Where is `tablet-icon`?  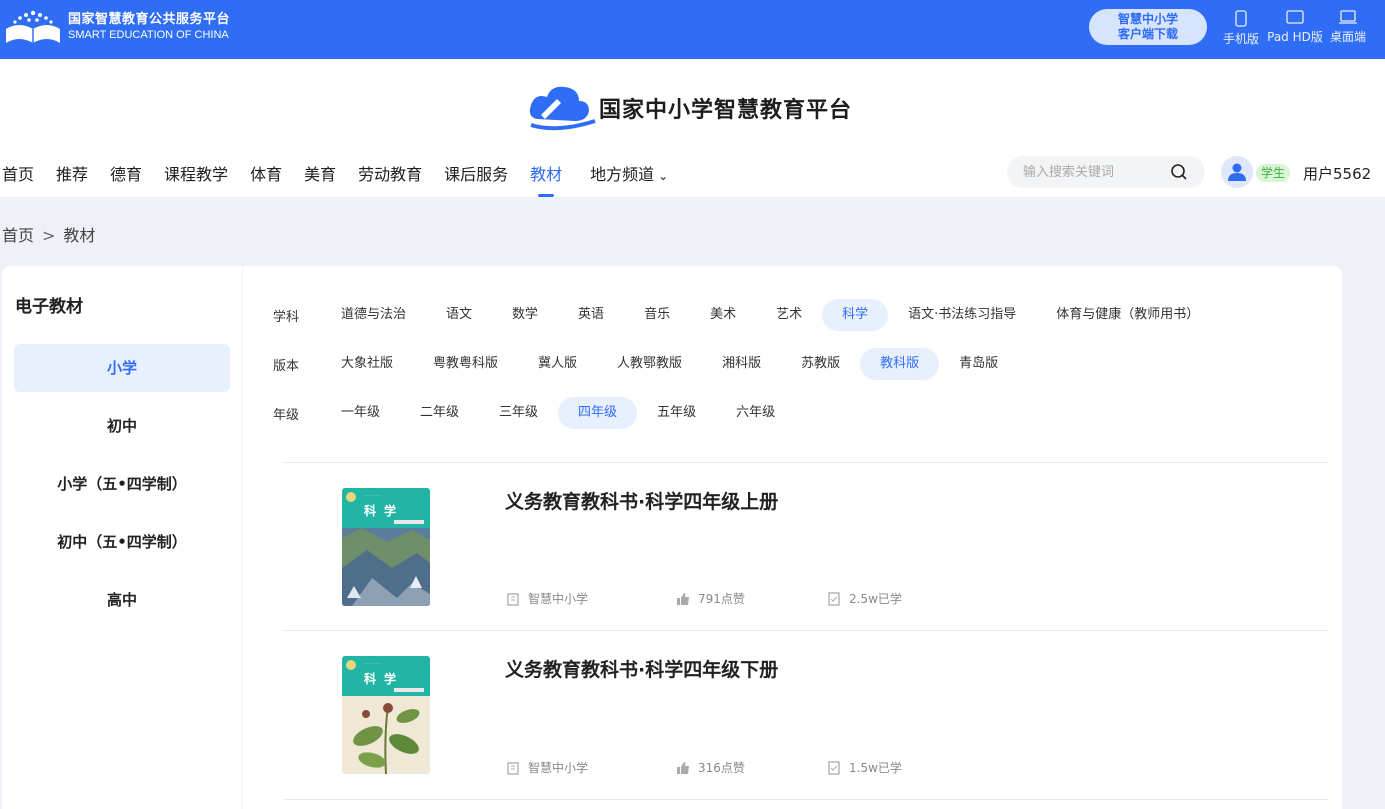
tablet-icon is located at coordinates (1295, 17).